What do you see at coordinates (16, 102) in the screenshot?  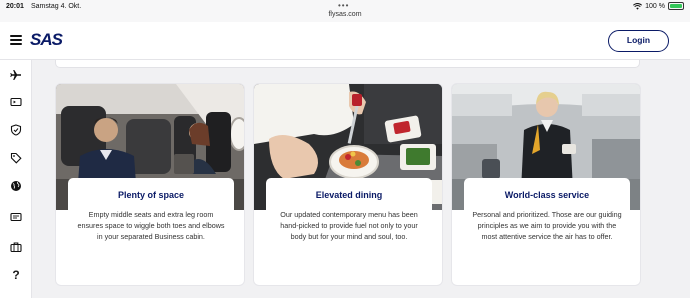 I see `boarding-pass-icon` at bounding box center [16, 102].